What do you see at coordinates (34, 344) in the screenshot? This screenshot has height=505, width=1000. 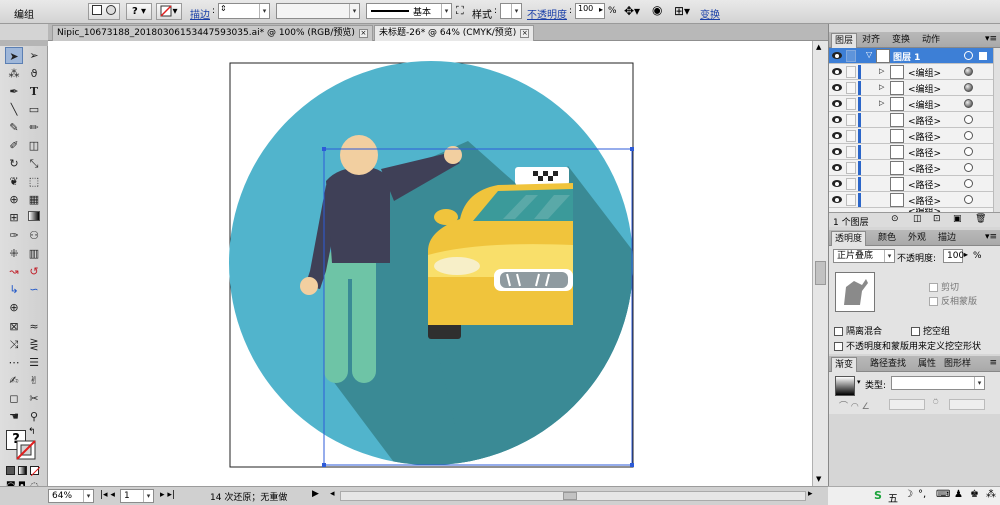 I see `knife-tool-icon: ⋛` at bounding box center [34, 344].